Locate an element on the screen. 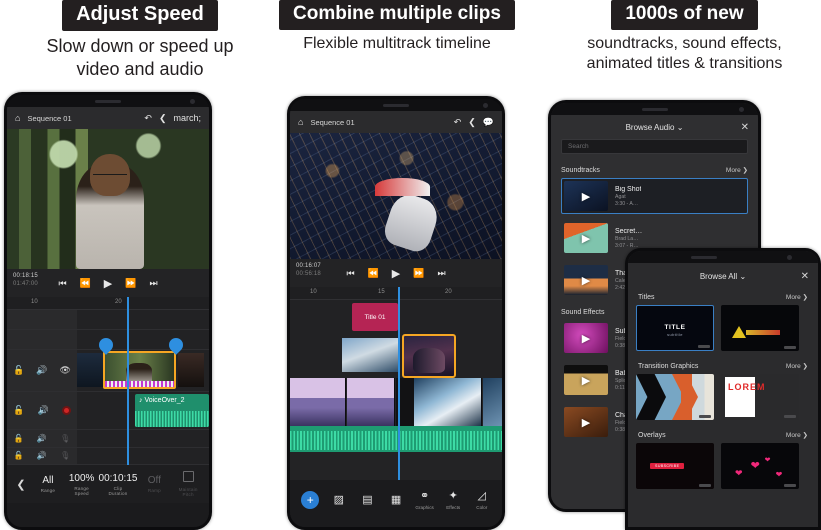  record-icon is located at coordinates (66, 410).